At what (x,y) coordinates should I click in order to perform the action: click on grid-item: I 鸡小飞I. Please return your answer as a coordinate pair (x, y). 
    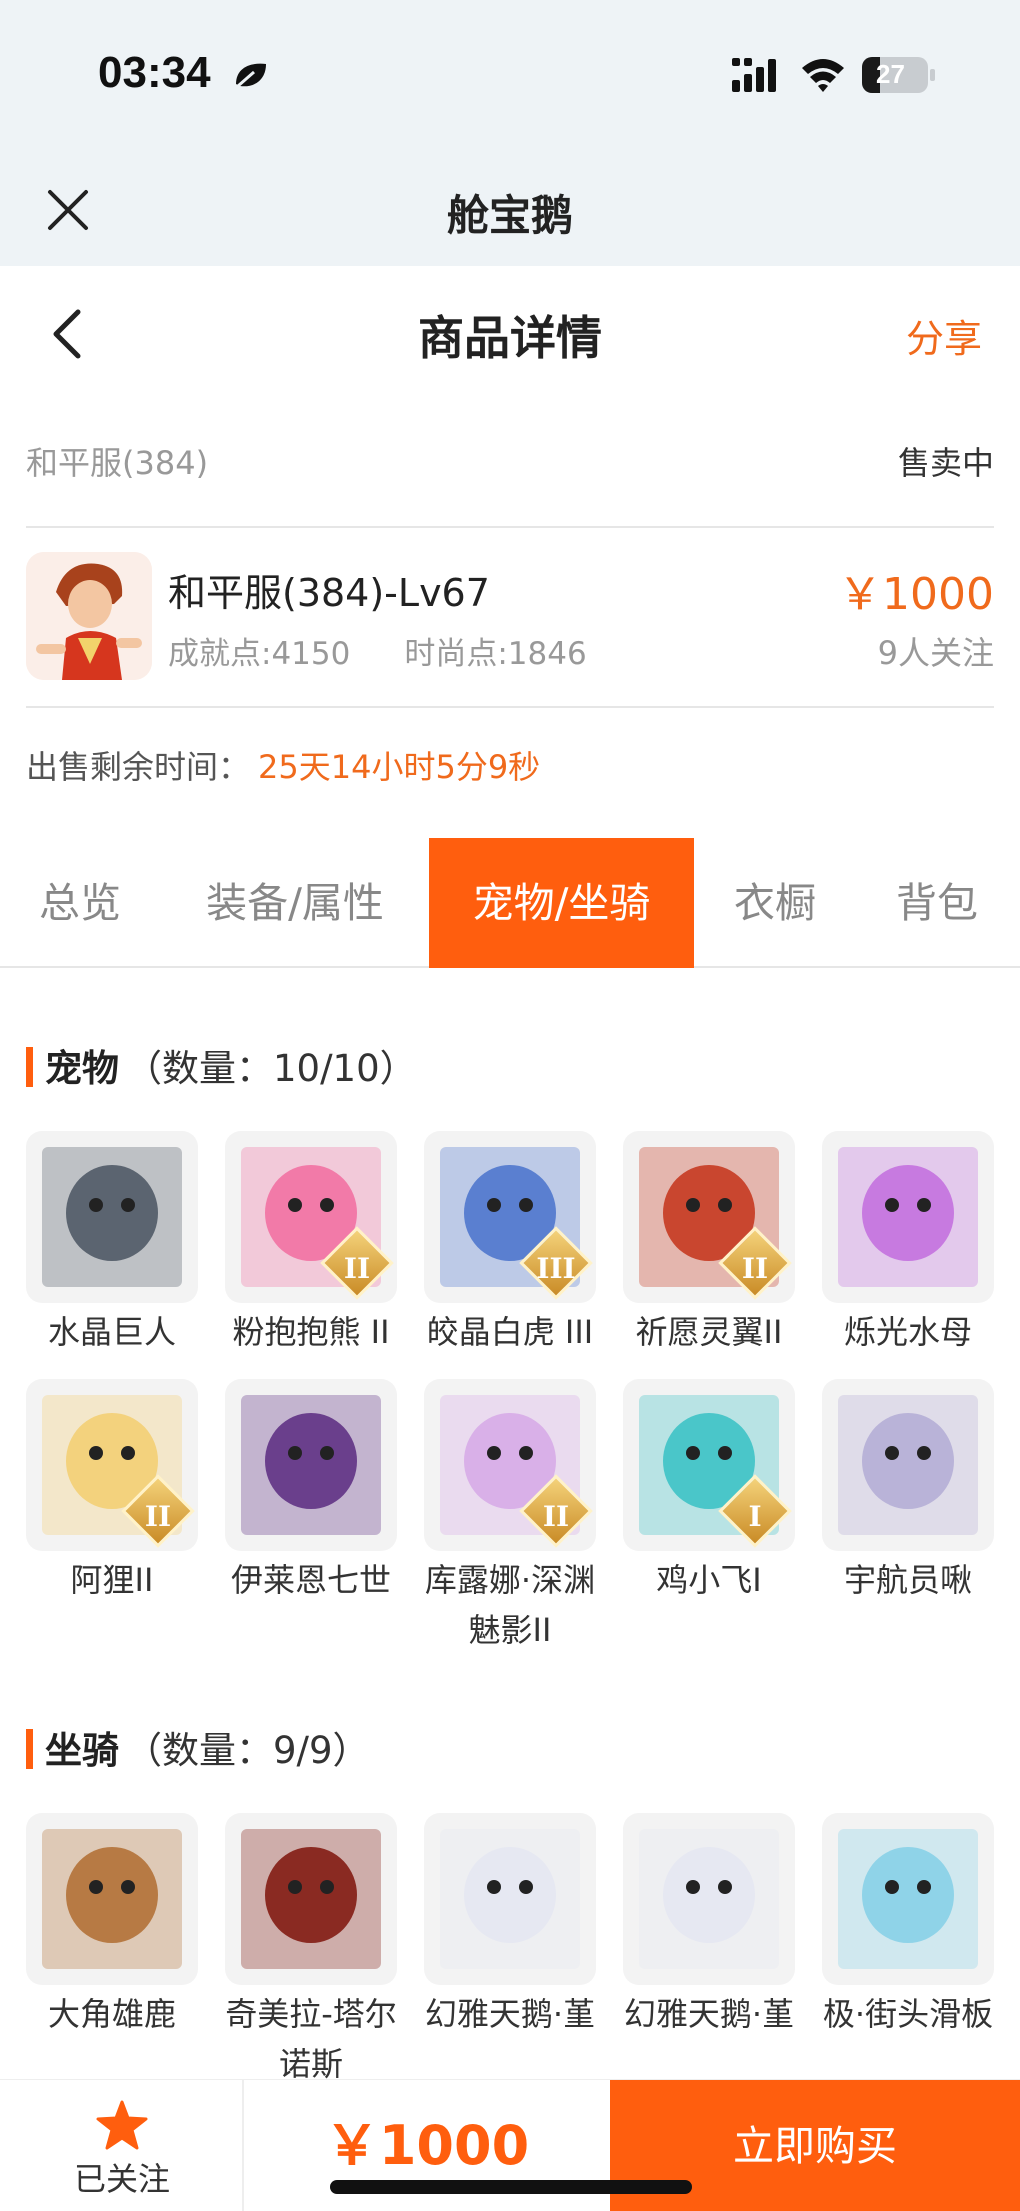
    Looking at the image, I should click on (709, 1492).